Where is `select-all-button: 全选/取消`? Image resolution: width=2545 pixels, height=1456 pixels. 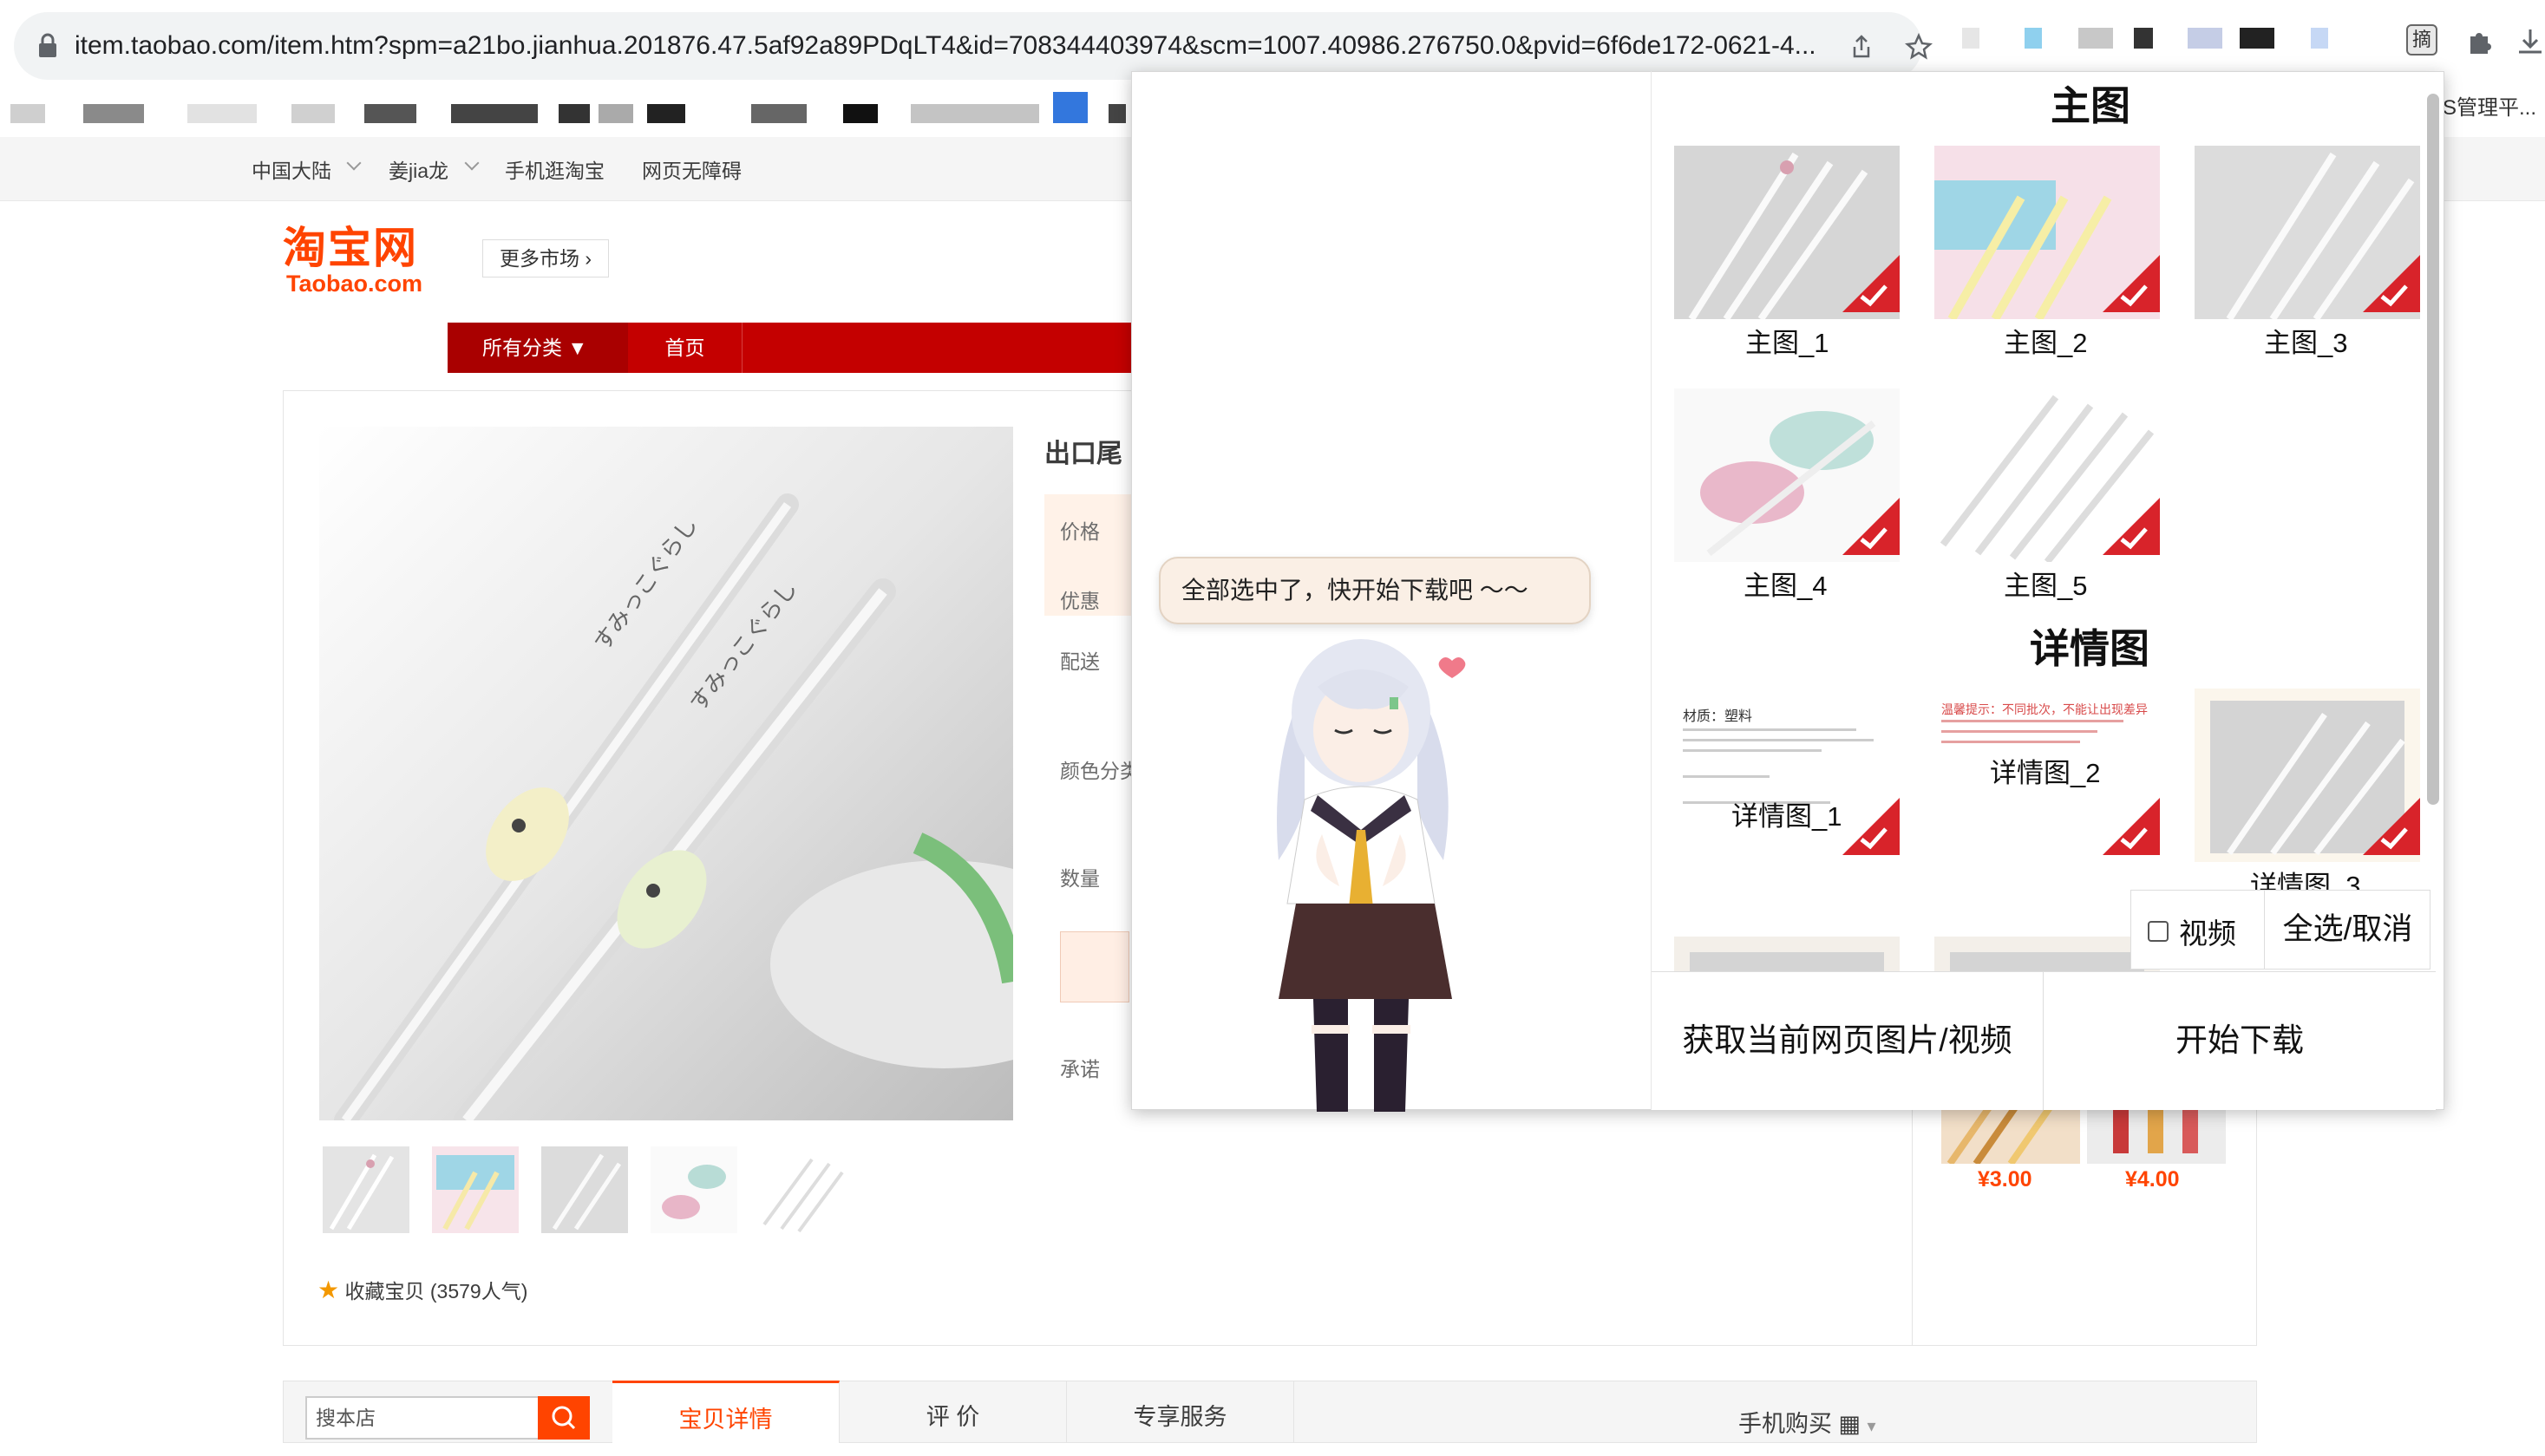
select-all-button: 全选/取消 is located at coordinates (2347, 930).